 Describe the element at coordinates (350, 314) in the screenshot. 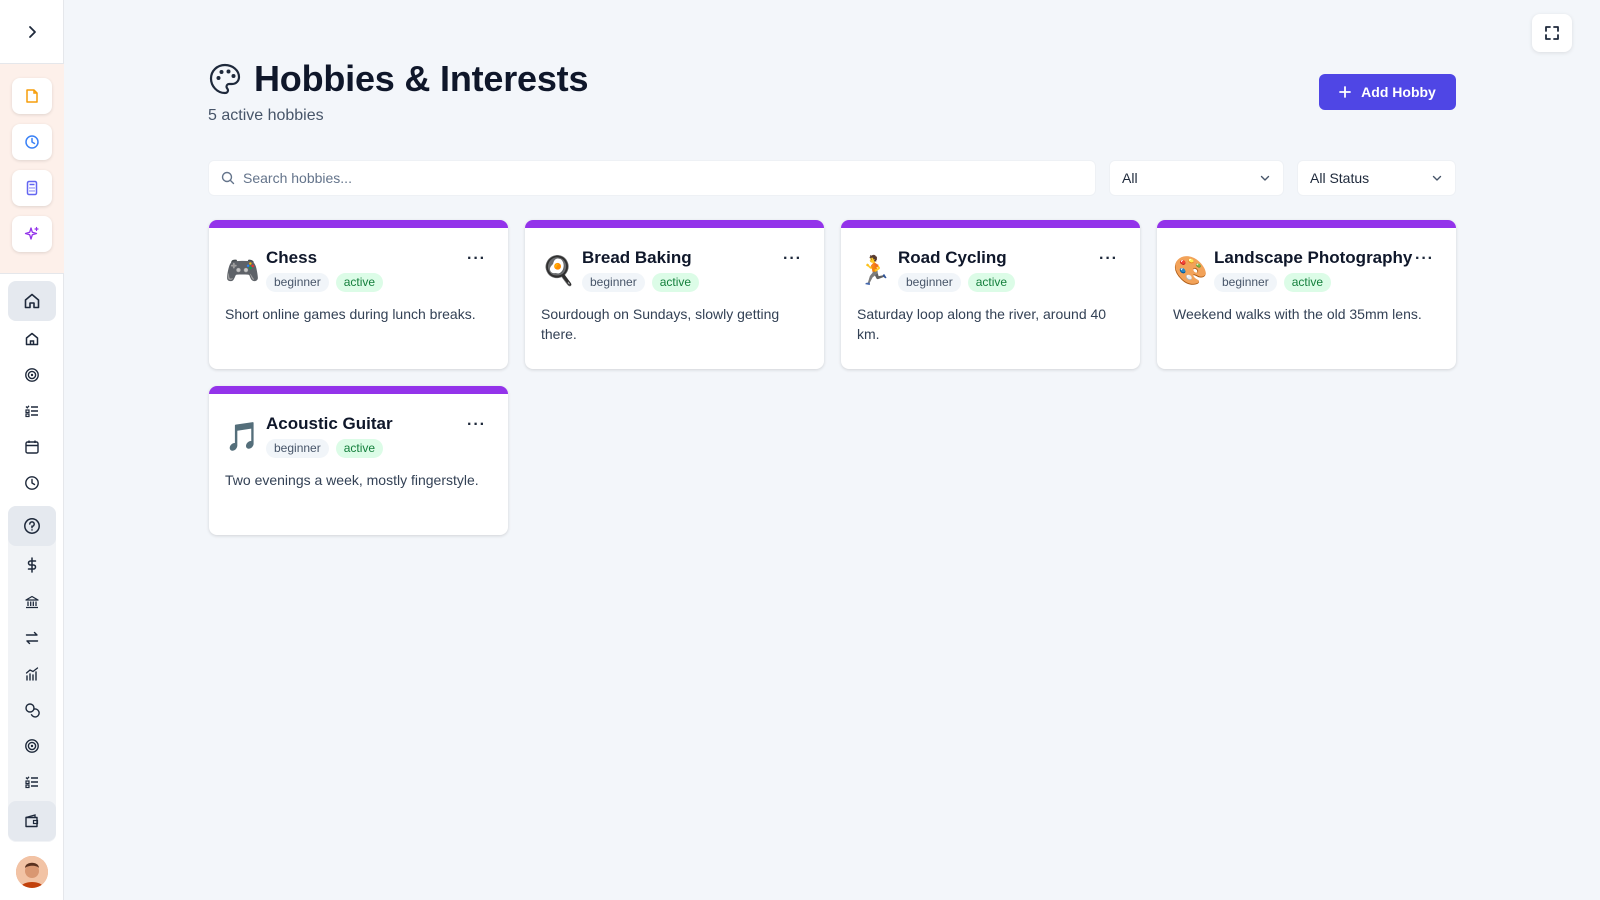

I see `hobby-description: Short online games during lunch breaks.` at that location.